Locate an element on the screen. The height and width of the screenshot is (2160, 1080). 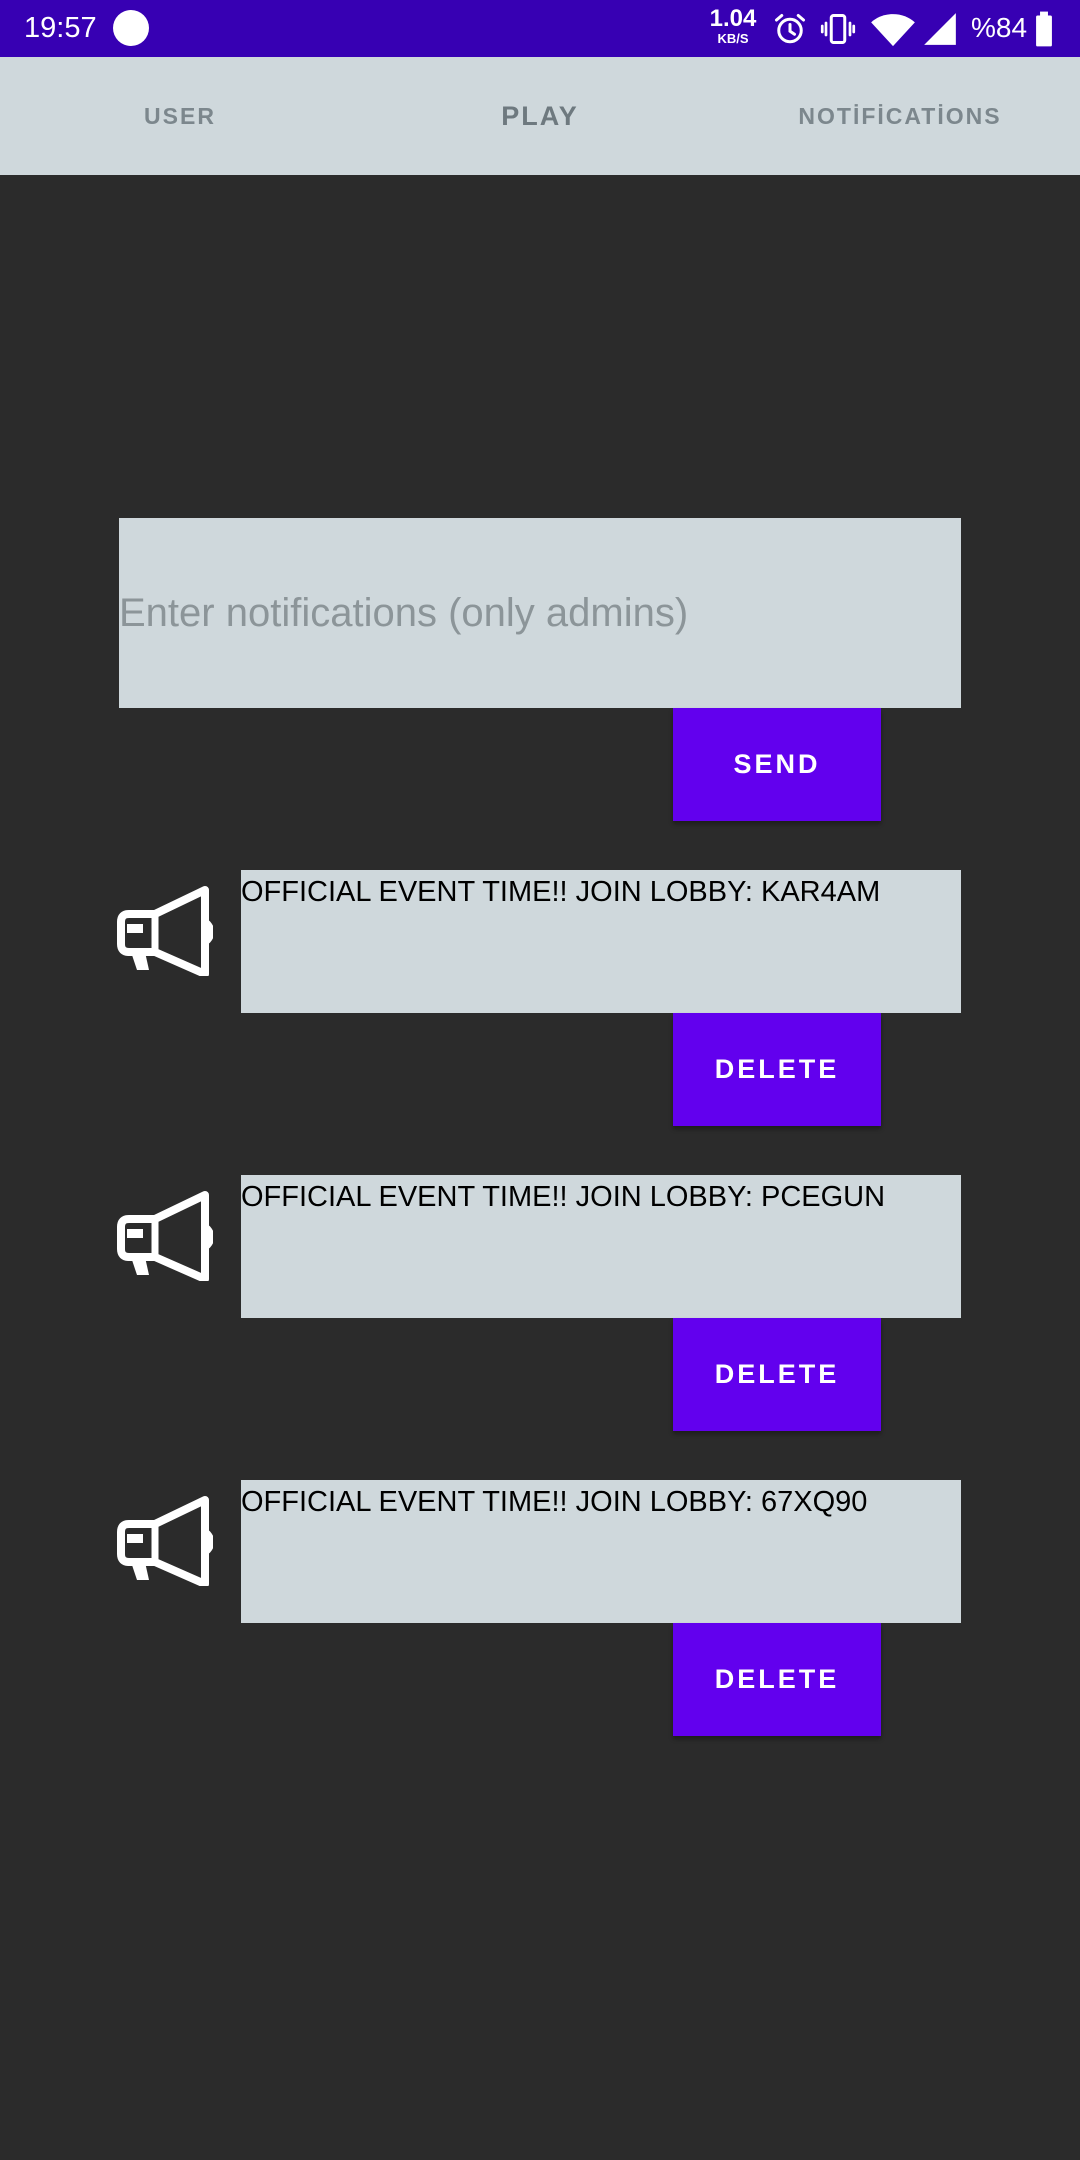
vibrate-icon is located at coordinates (838, 29).